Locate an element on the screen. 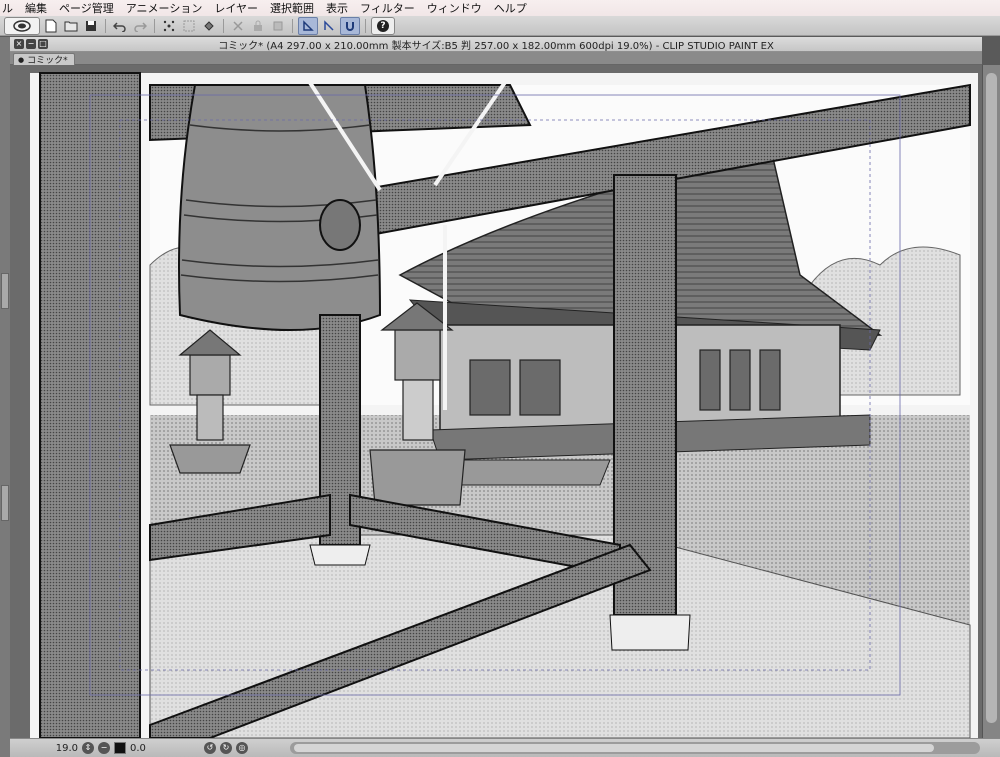  zoom-out-icon: − is located at coordinates (104, 748).